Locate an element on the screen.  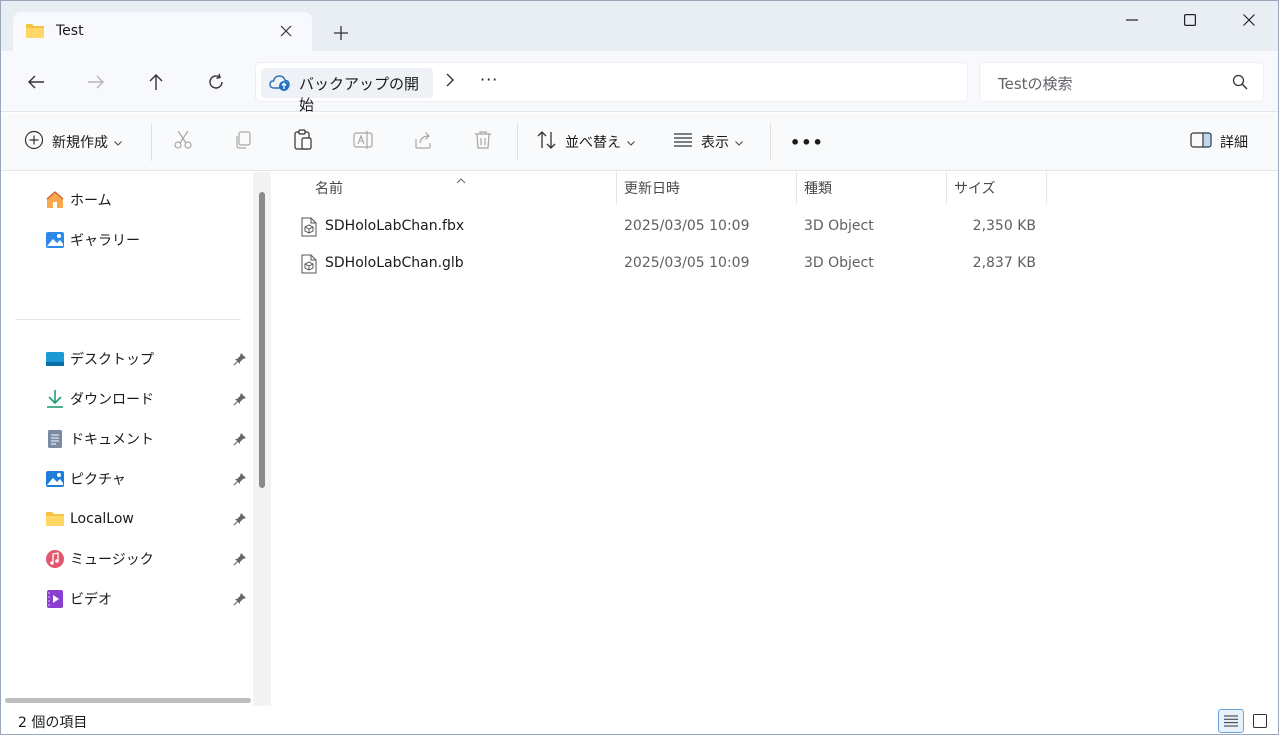
details-view-icon is located at coordinates (1231, 721).